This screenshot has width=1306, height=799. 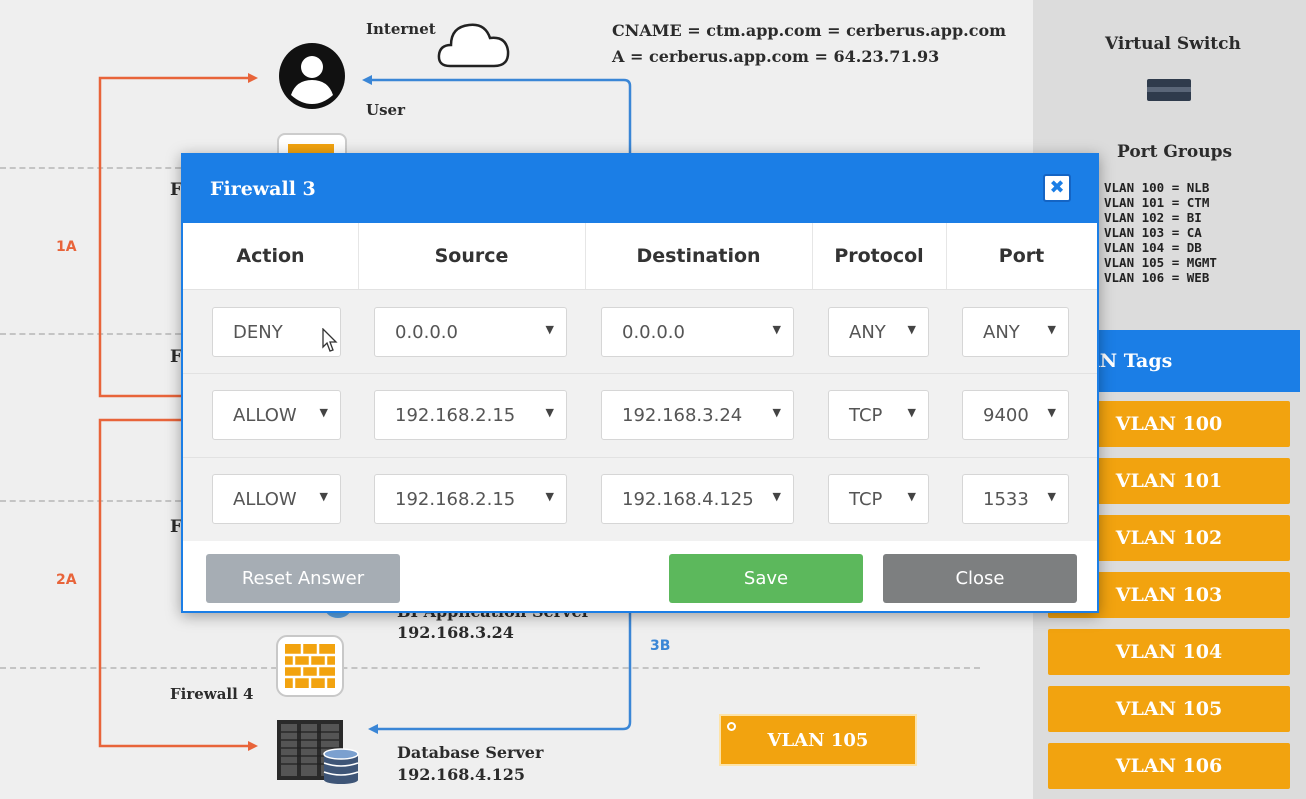 I want to click on user-icon, so click(x=312, y=76).